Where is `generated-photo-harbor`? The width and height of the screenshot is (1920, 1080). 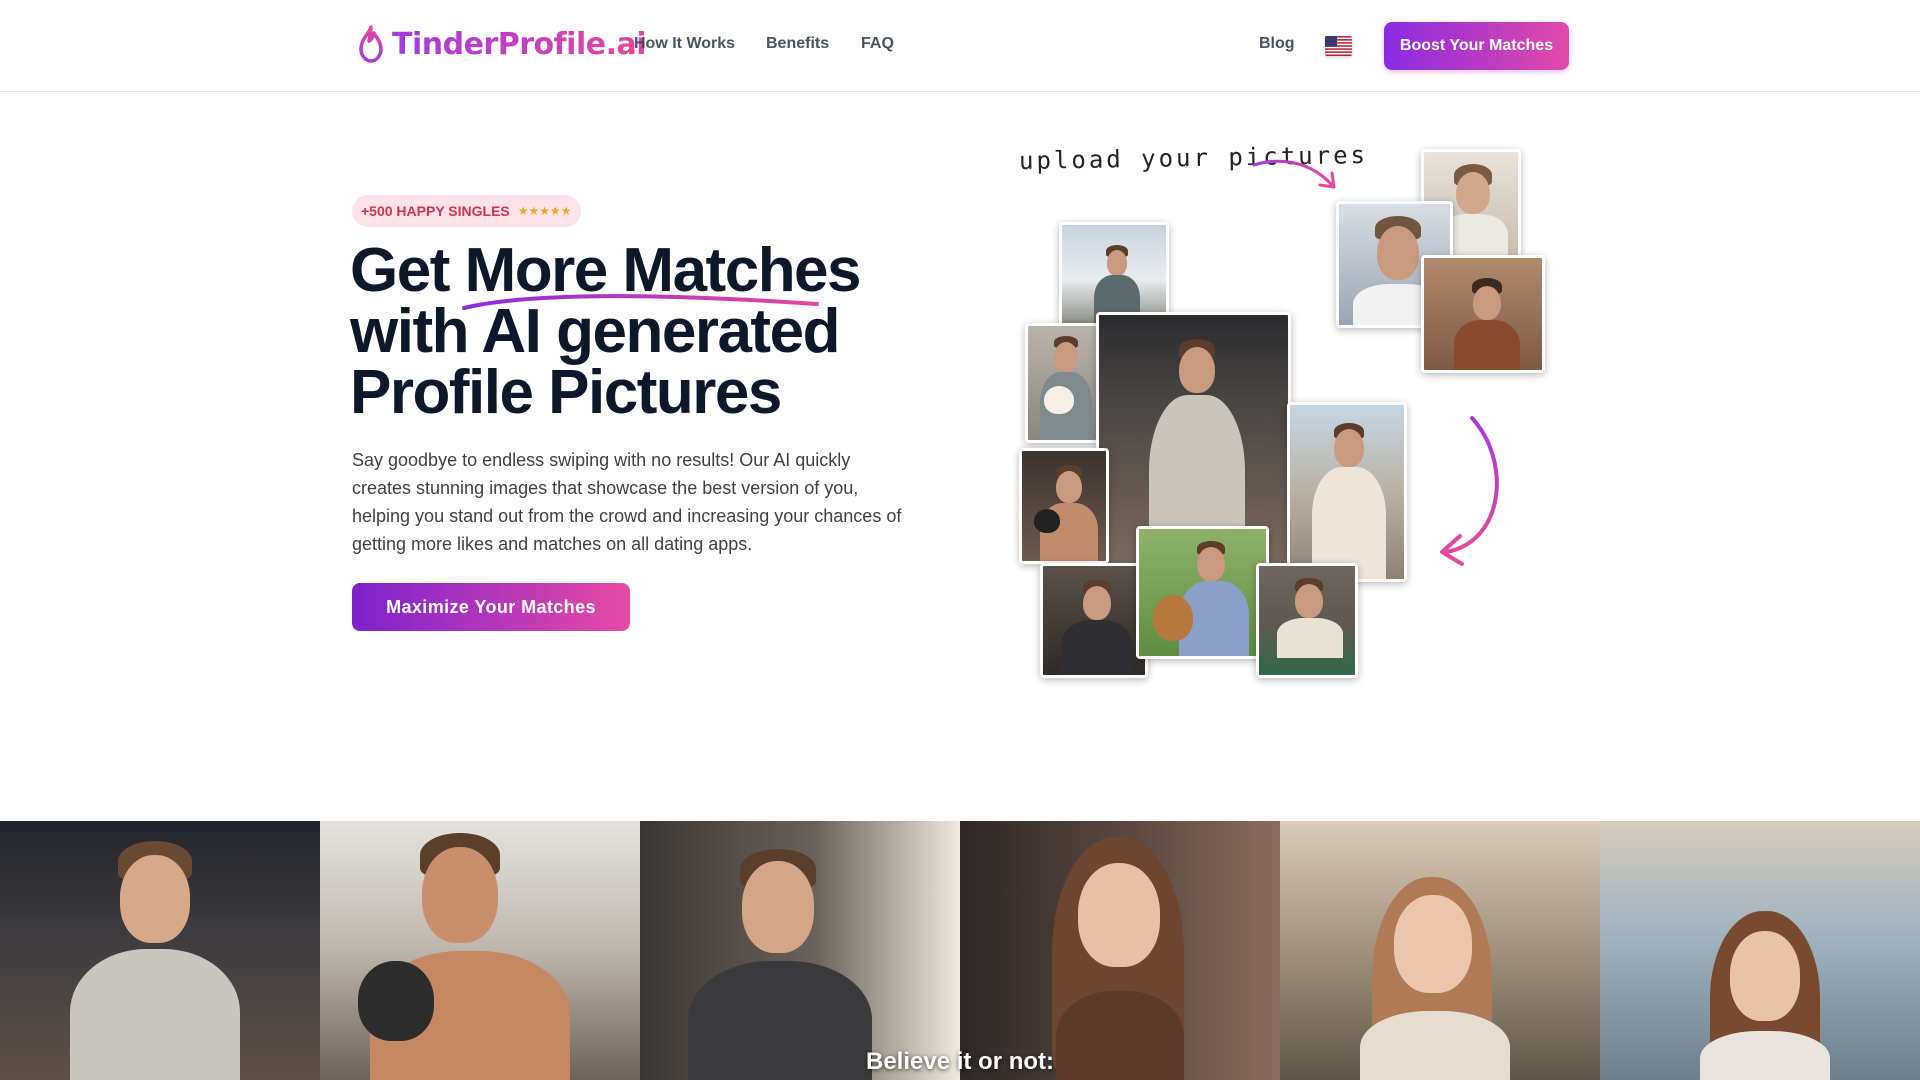 generated-photo-harbor is located at coordinates (1347, 492).